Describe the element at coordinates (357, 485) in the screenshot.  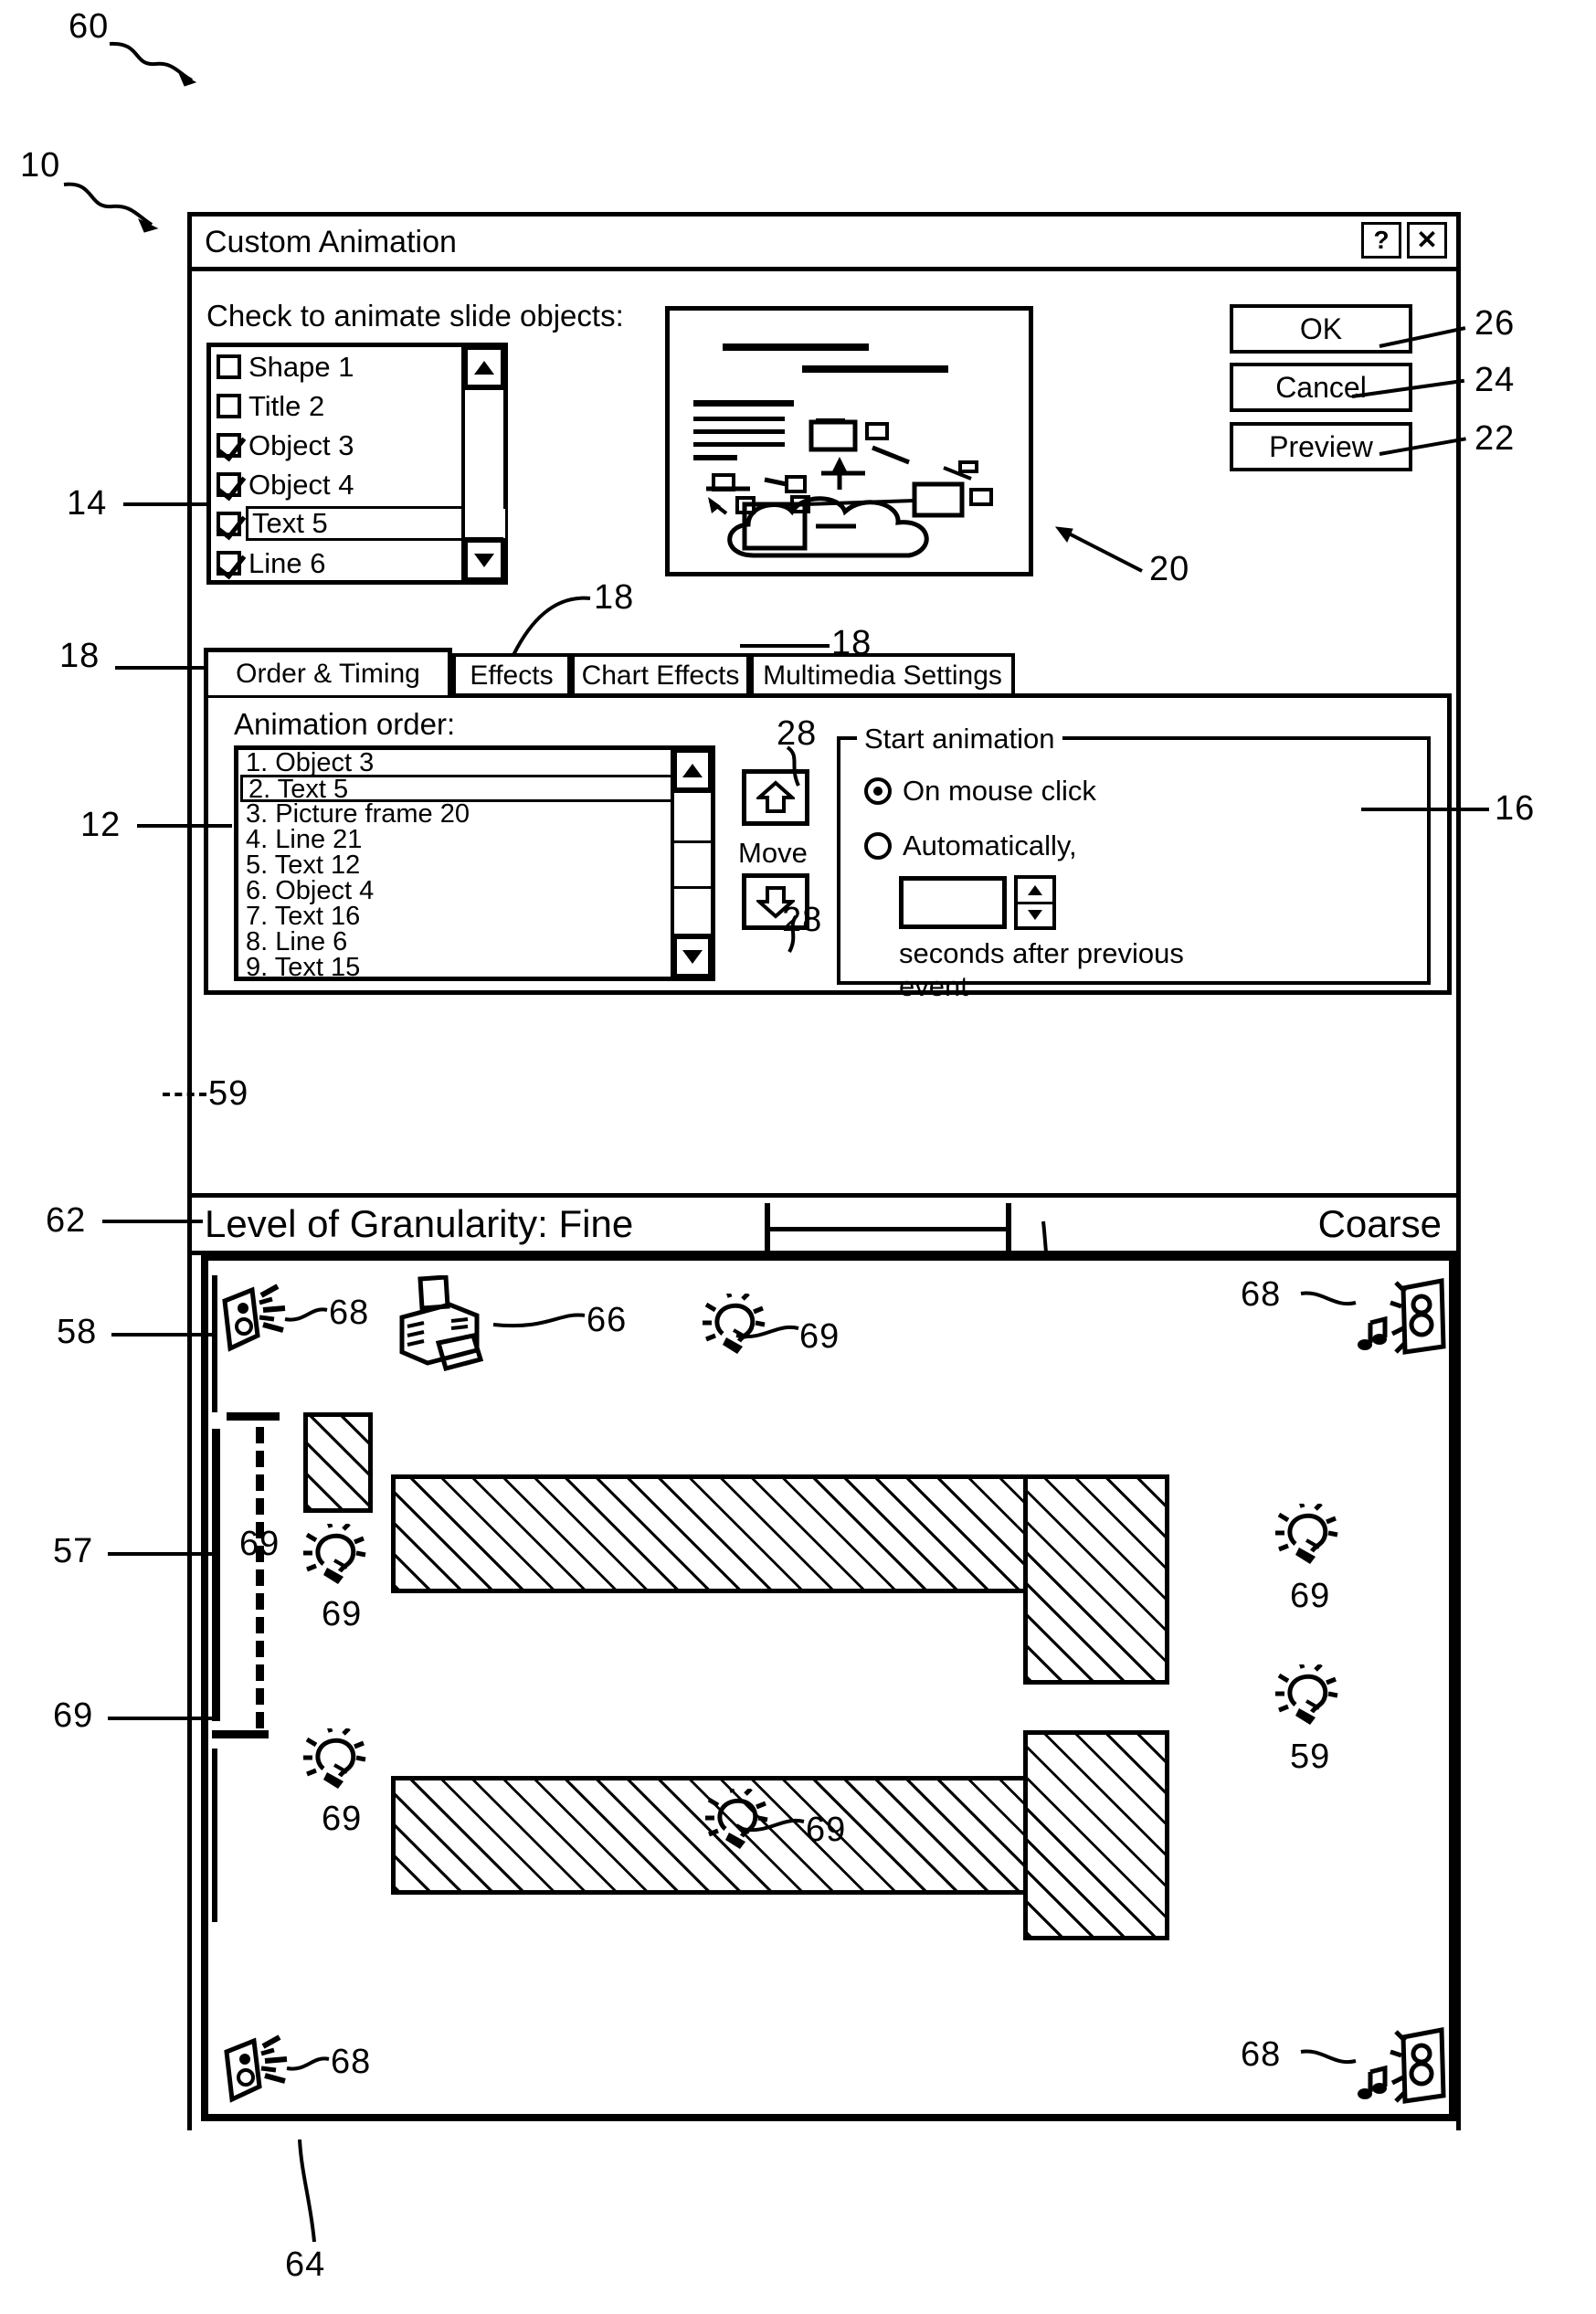
I see `list-item: Object 4` at that location.